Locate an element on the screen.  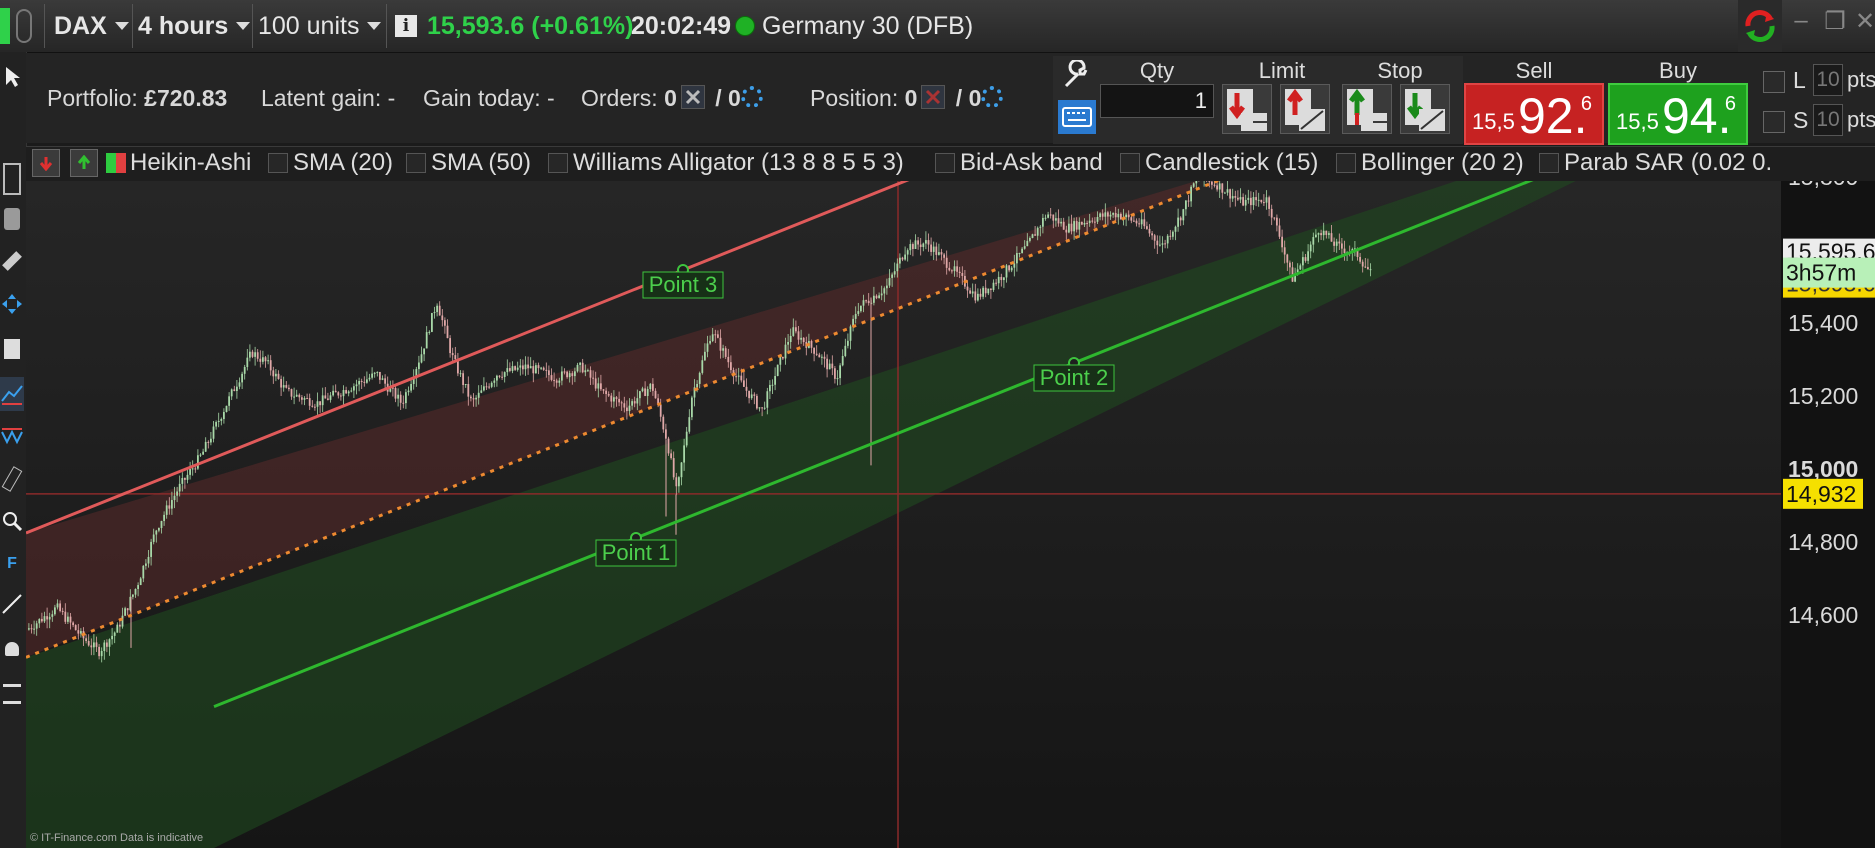
stop-pts-input is located at coordinates (1828, 120).